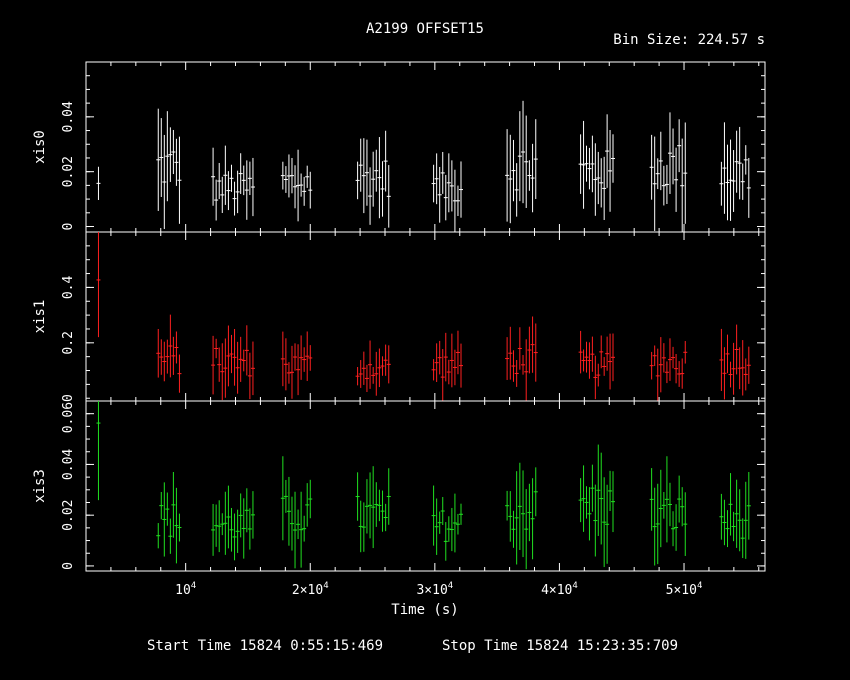 The height and width of the screenshot is (680, 850). What do you see at coordinates (68, 413) in the screenshot?
I see `y-tick-label: 0.060` at bounding box center [68, 413].